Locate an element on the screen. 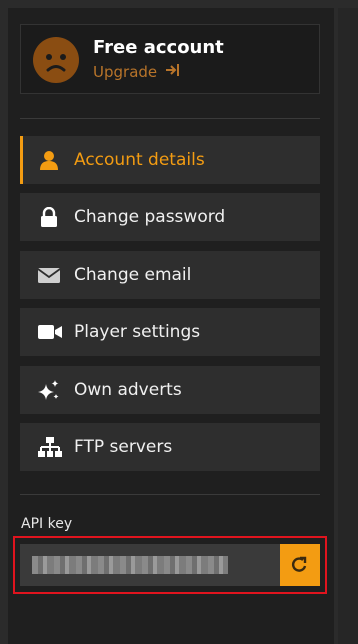  api-key-field: •••••••••••••••••••••••••••••••• is located at coordinates (150, 565).